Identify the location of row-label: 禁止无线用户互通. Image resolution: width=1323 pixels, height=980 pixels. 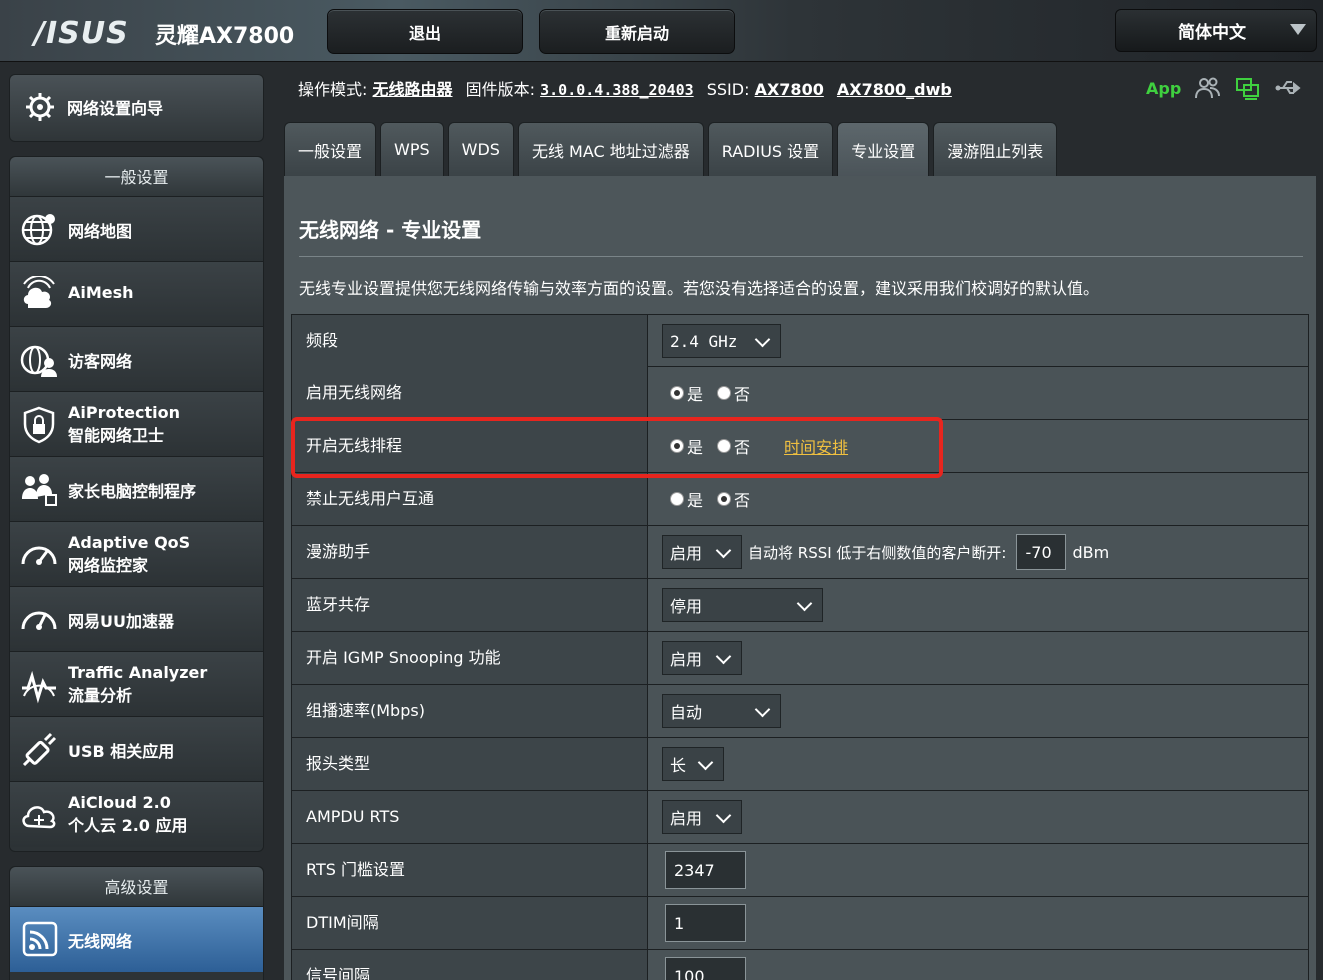
(470, 499).